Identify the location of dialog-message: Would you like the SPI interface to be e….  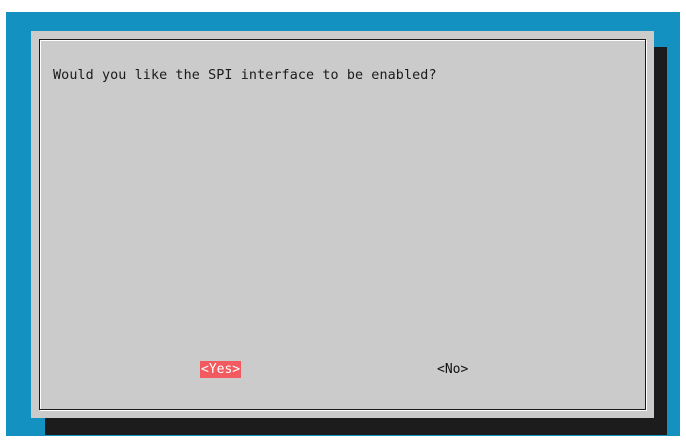
(245, 75).